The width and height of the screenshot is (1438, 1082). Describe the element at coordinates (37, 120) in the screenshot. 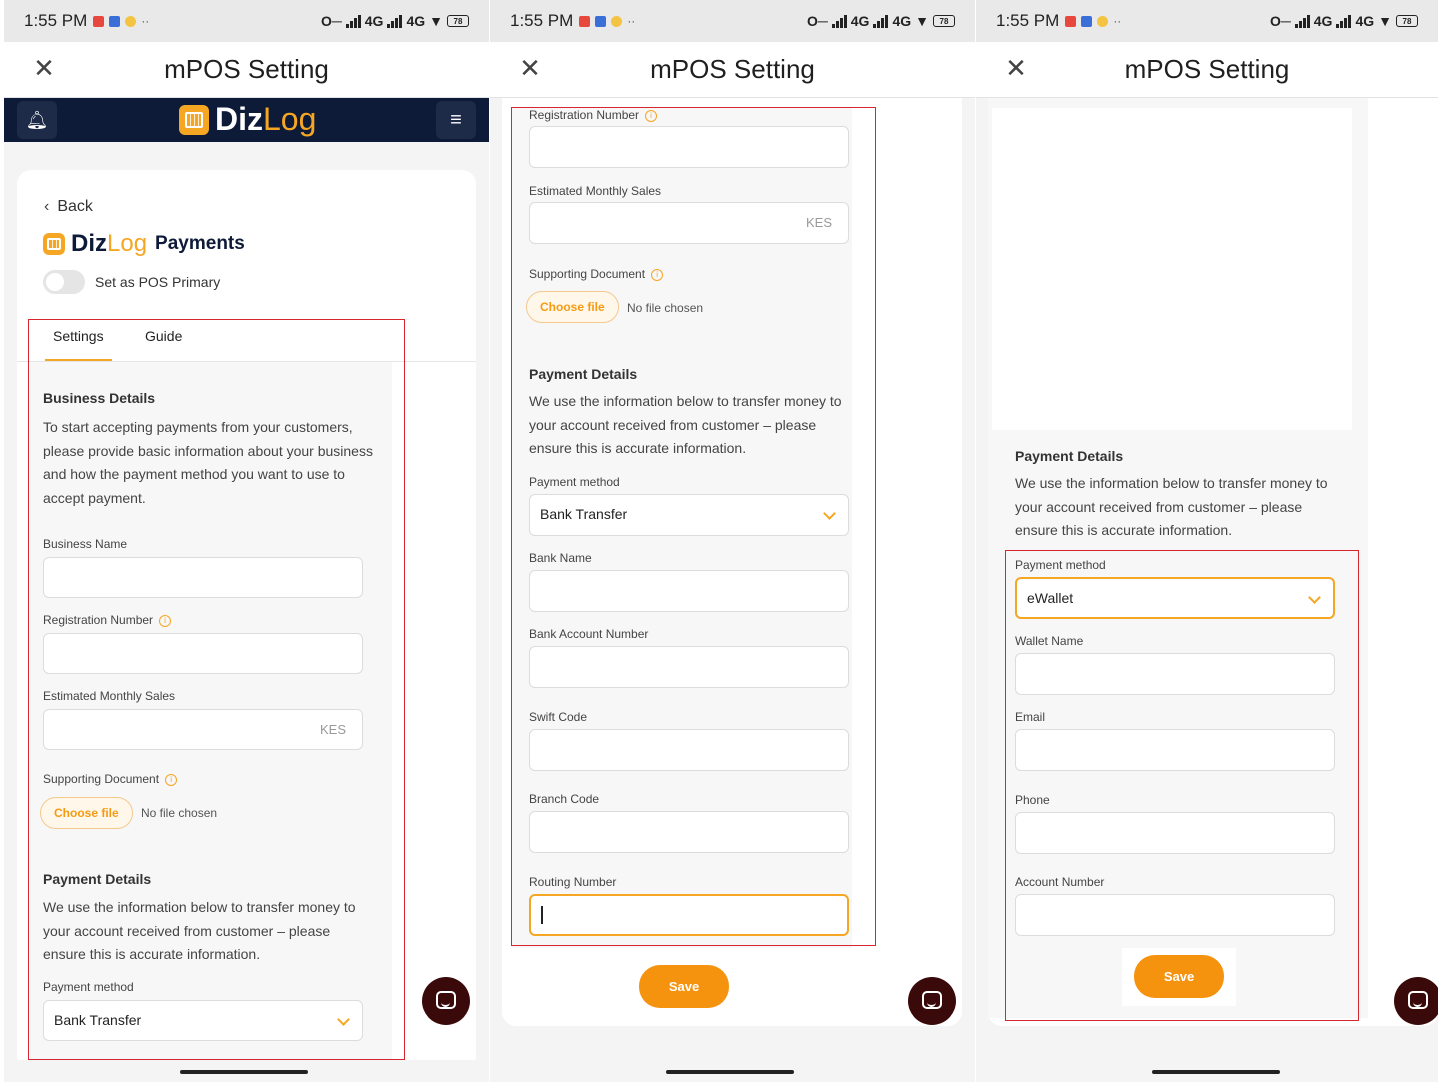

I see `bell-icon: 🔔︎` at that location.